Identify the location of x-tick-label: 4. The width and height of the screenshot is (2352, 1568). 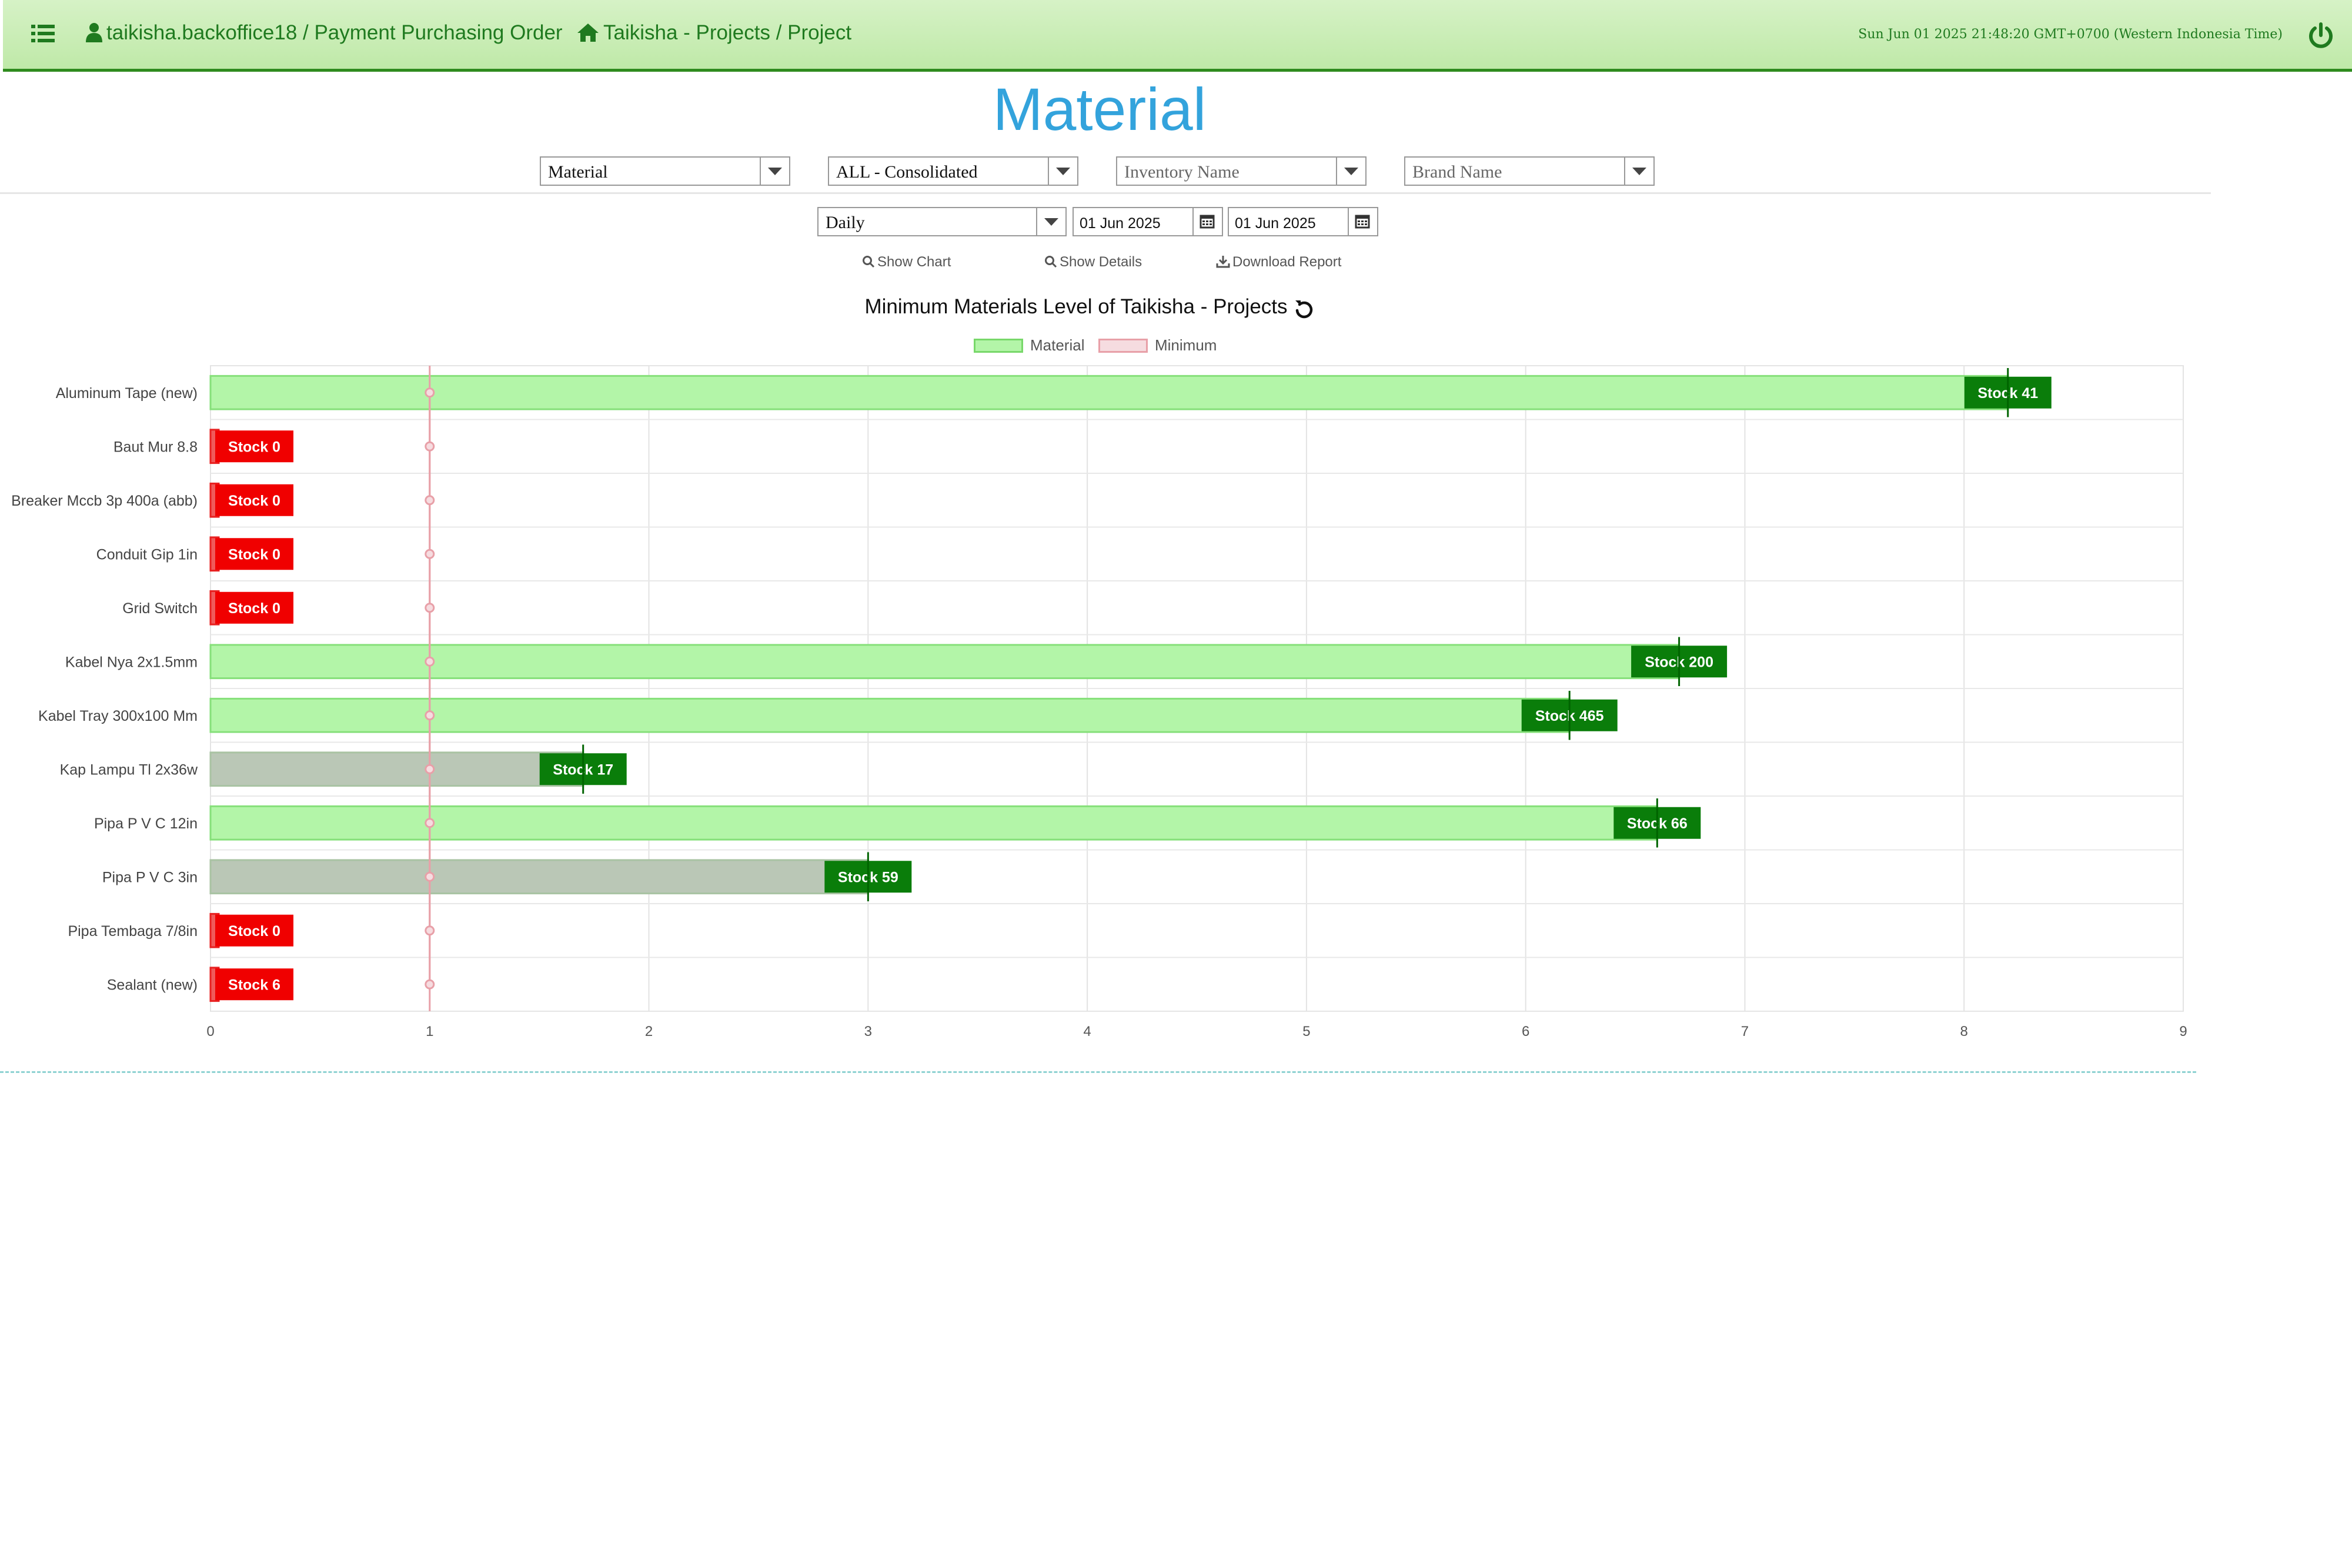
(1087, 1031).